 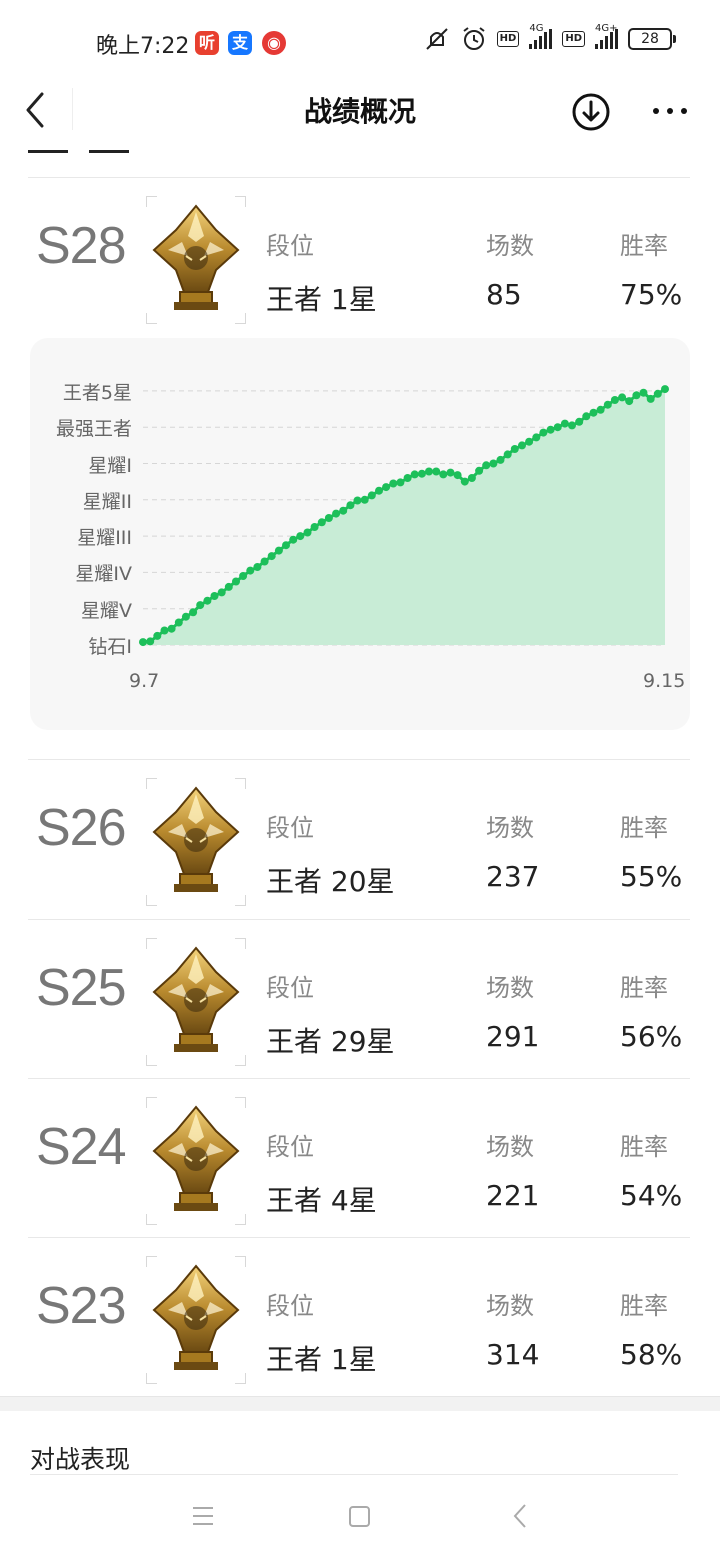 What do you see at coordinates (513, 1195) in the screenshot?
I see `games-value: 221` at bounding box center [513, 1195].